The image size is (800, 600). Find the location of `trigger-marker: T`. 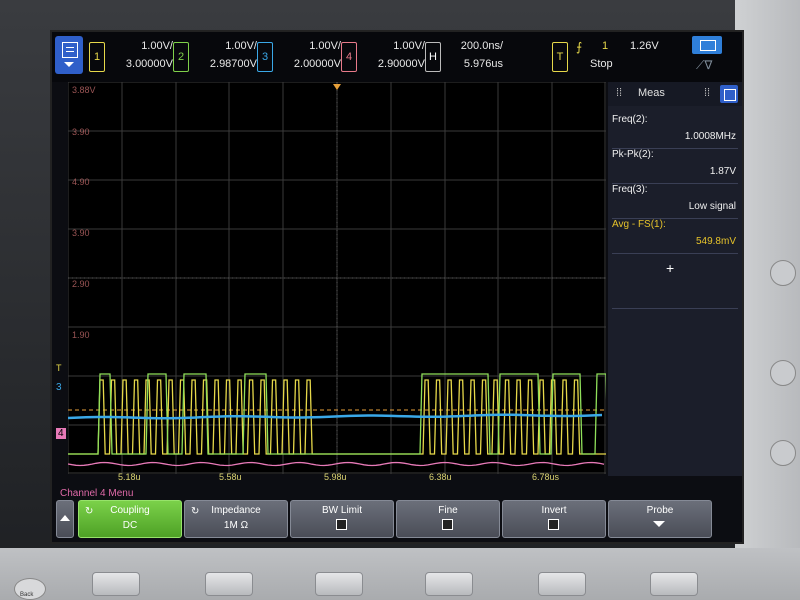

trigger-marker: T is located at coordinates (59, 368).